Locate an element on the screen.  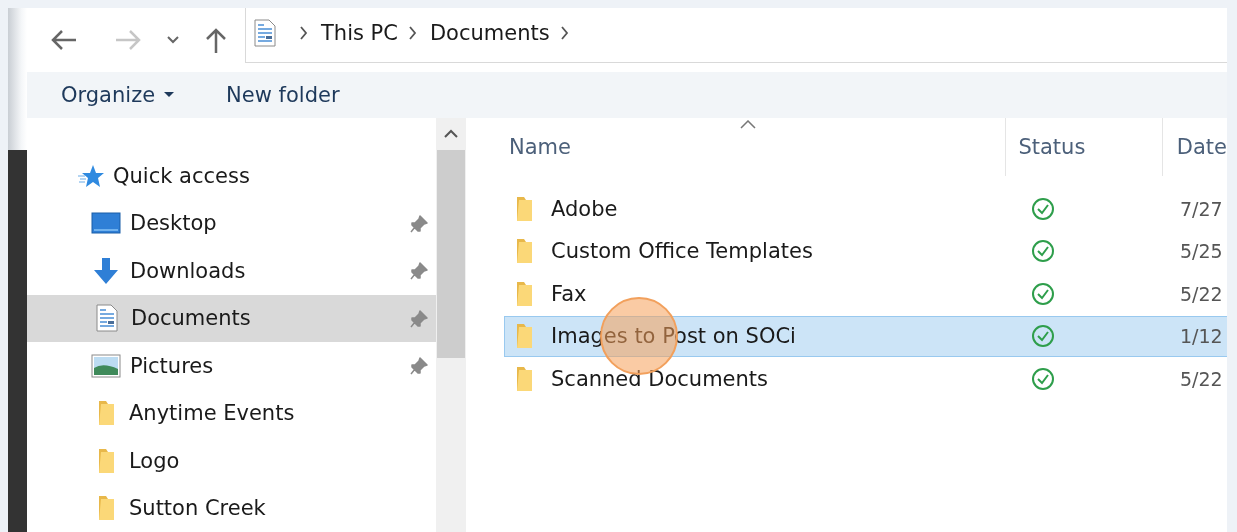
sidebar-item: Pictures is located at coordinates (231, 366).